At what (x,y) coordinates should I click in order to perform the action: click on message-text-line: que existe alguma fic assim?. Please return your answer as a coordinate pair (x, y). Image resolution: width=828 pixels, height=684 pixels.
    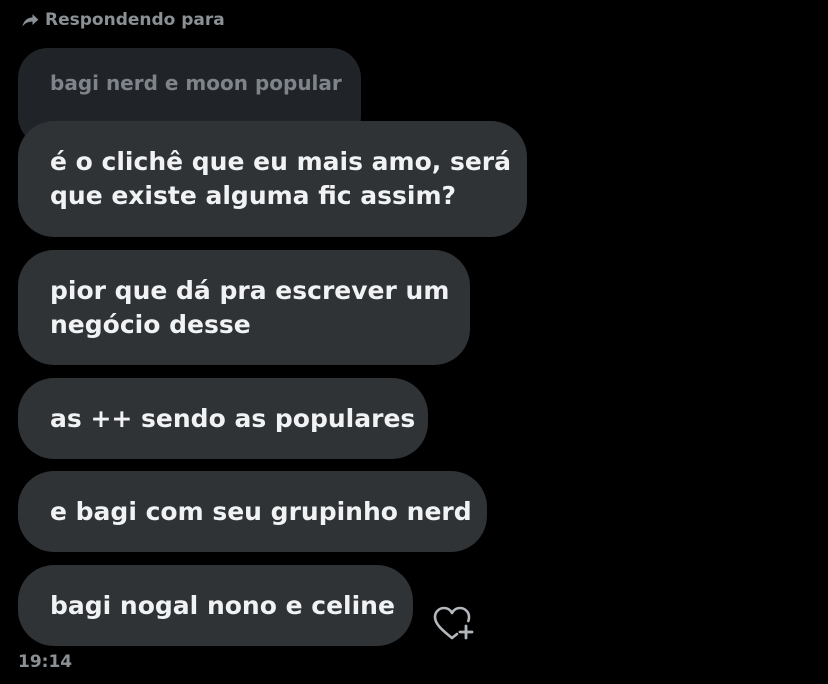
    Looking at the image, I should click on (253, 195).